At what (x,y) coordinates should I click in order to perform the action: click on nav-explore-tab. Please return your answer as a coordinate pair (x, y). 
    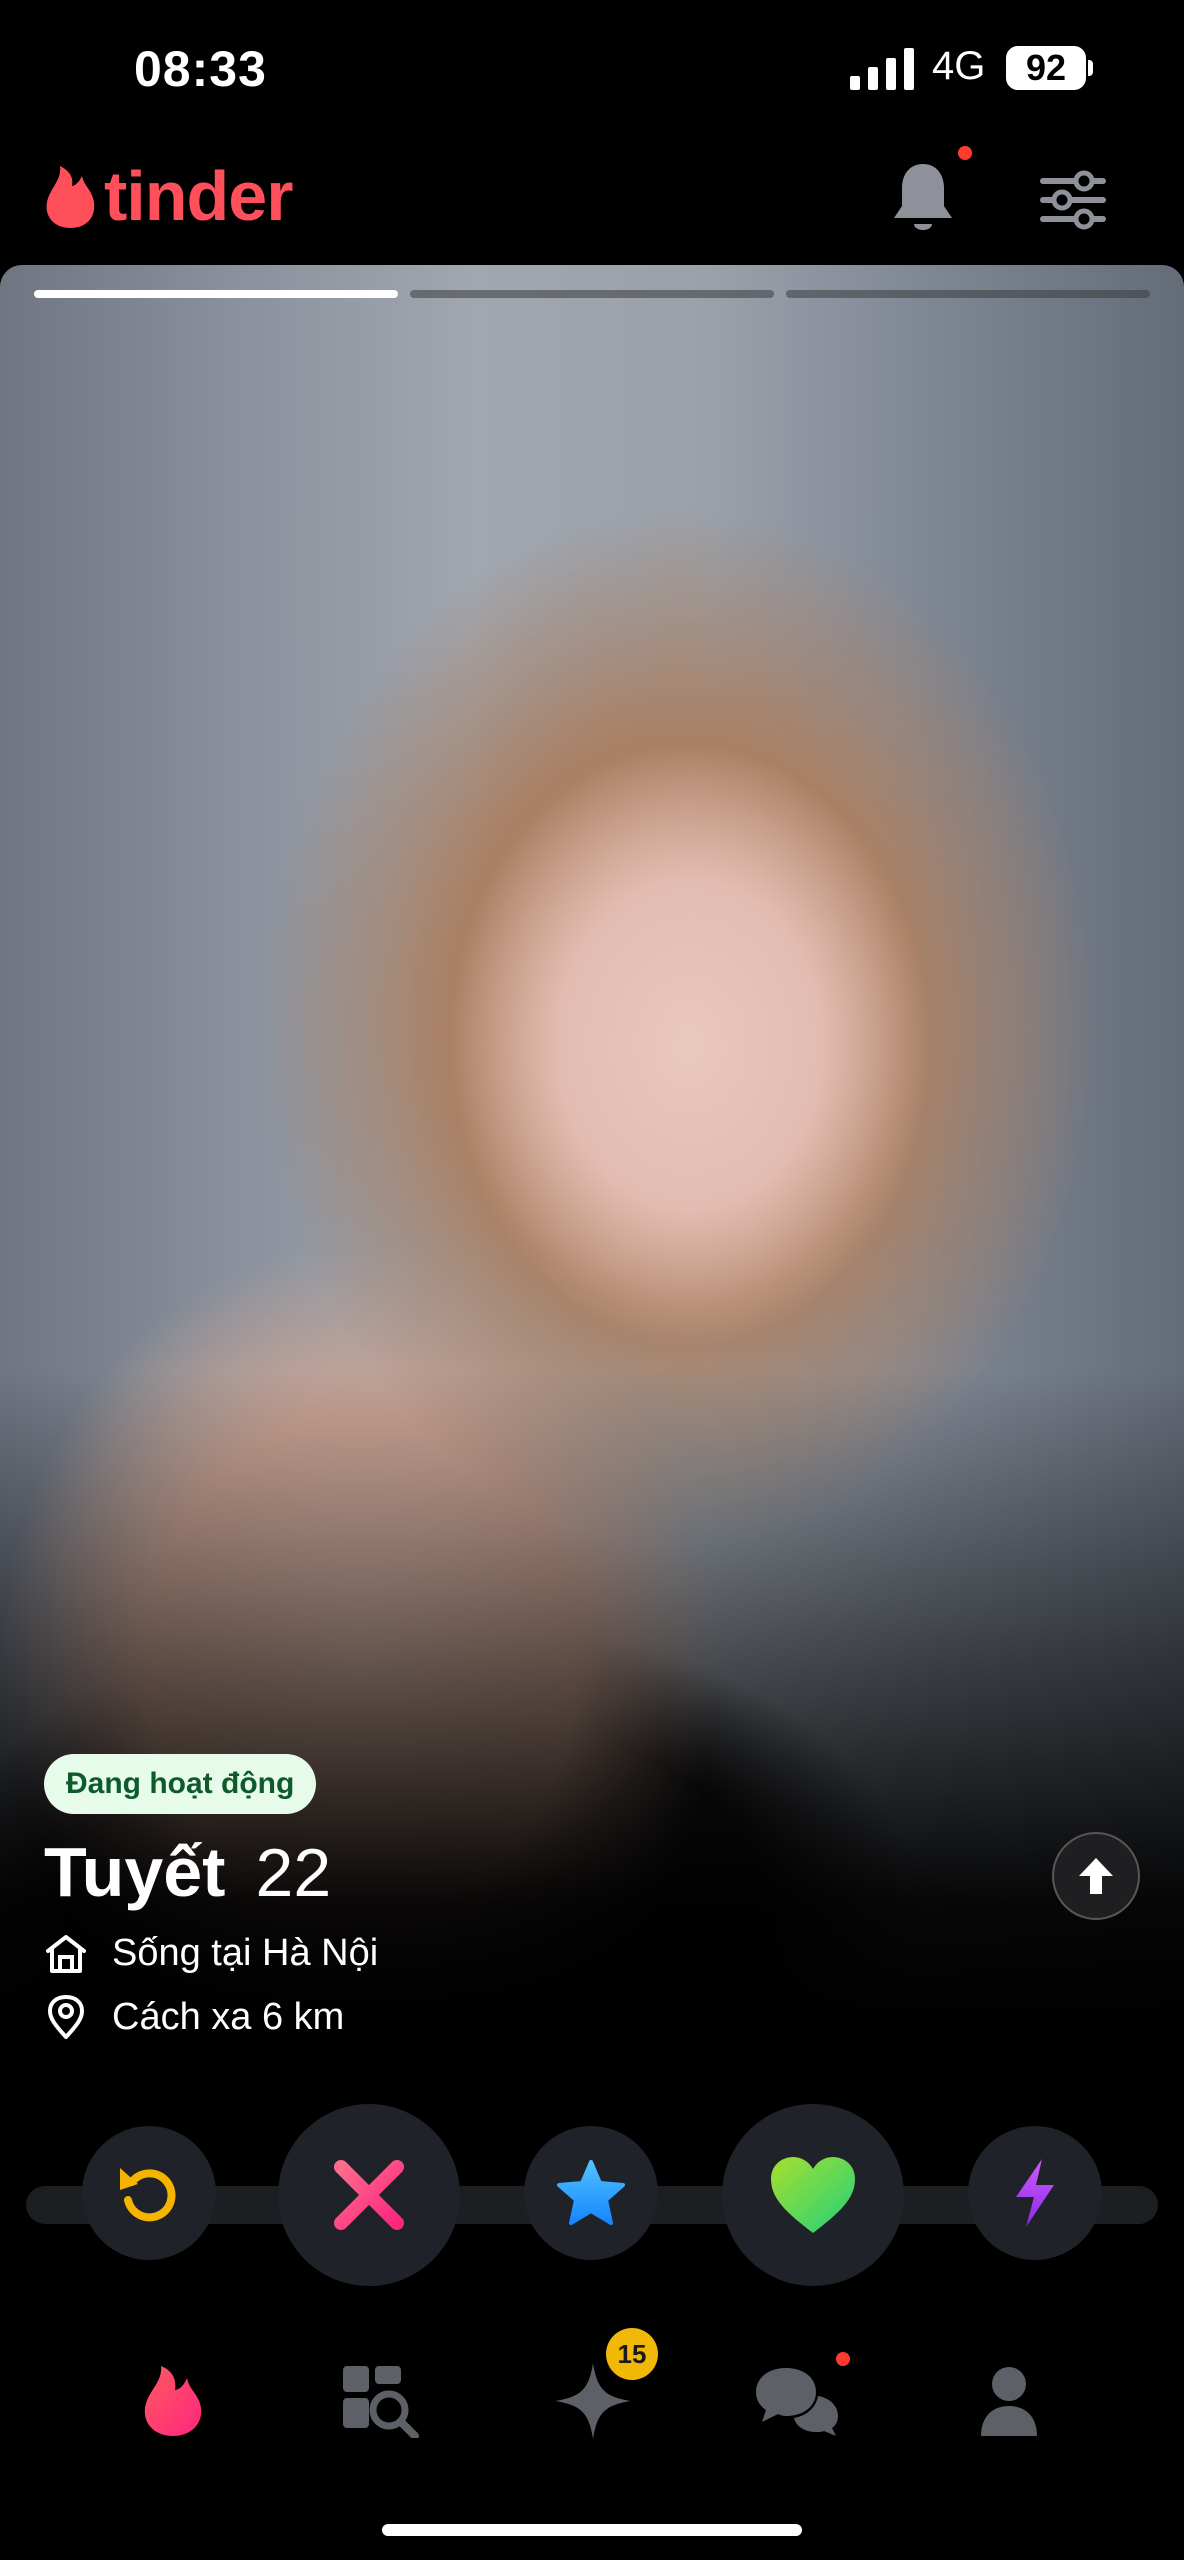
    Looking at the image, I should click on (381, 2401).